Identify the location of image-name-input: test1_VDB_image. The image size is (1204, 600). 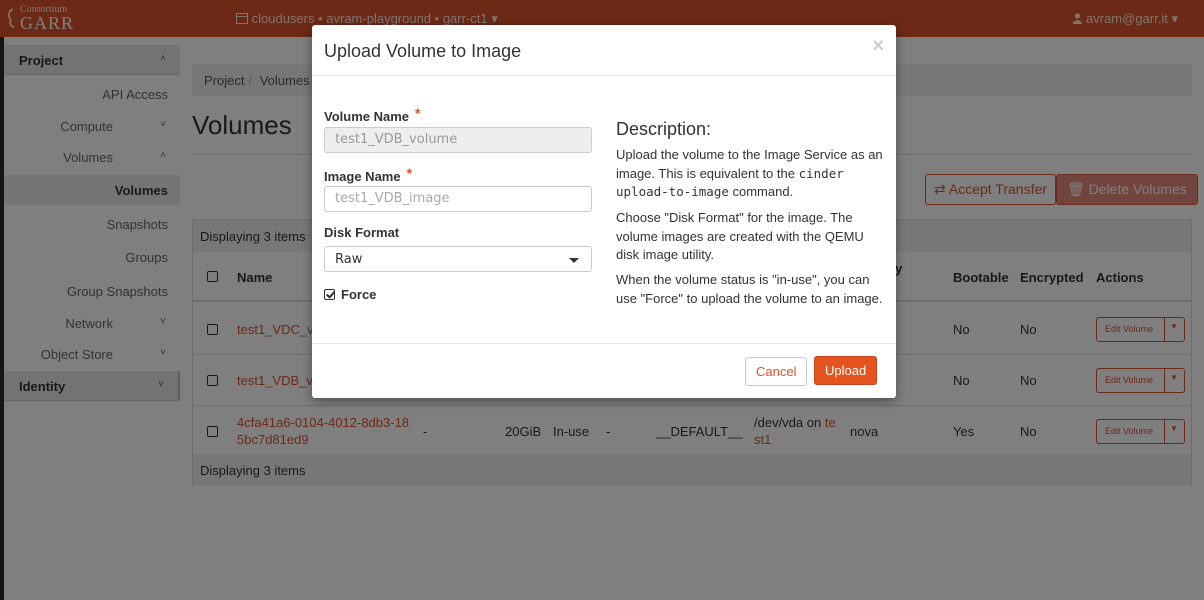
(458, 199).